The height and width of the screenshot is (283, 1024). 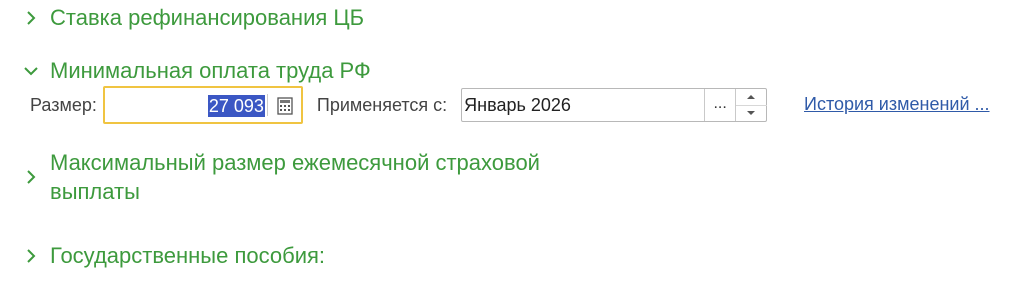 What do you see at coordinates (267, 105) in the screenshot?
I see `input-divider` at bounding box center [267, 105].